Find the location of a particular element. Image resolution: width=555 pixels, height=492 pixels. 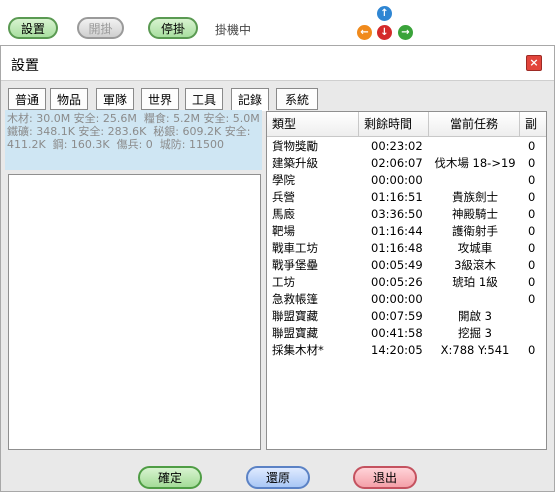

tab-tools: 工具 is located at coordinates (204, 99).